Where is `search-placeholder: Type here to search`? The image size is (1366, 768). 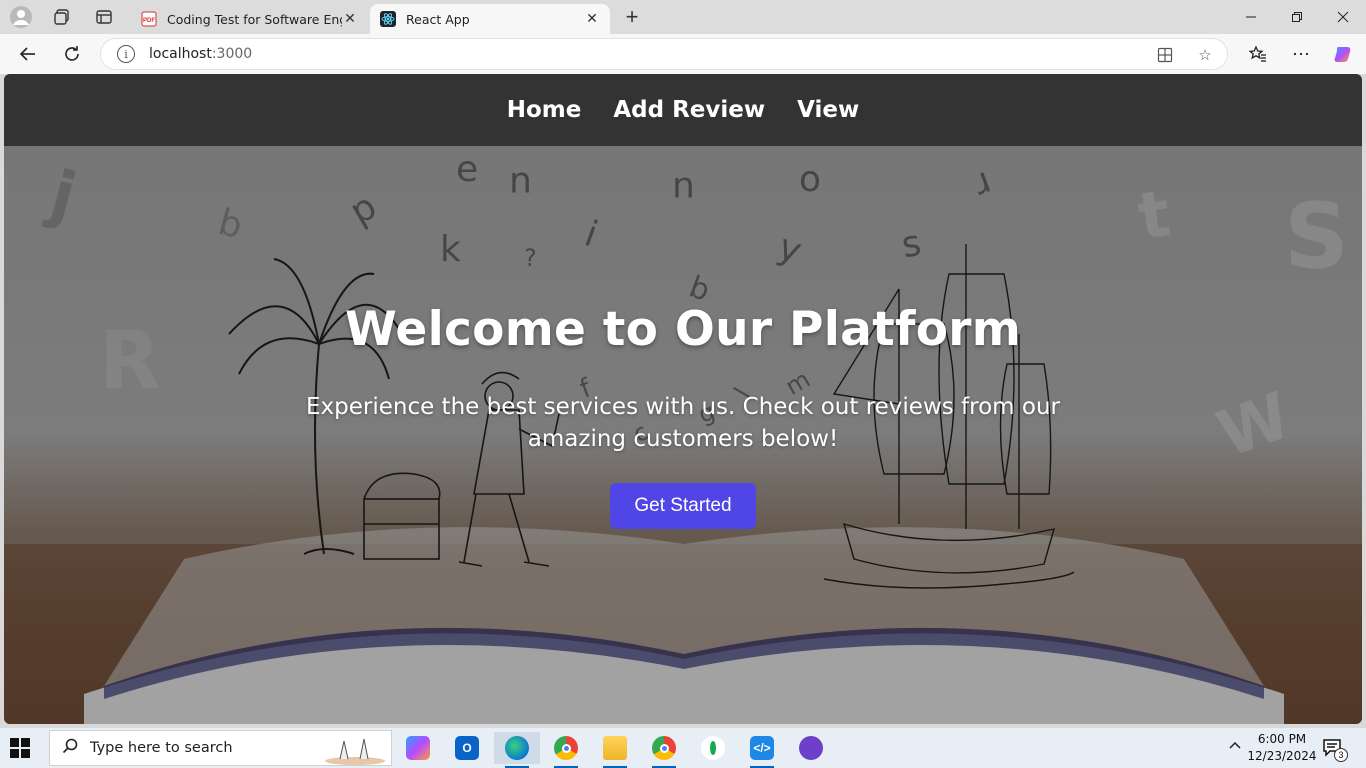 search-placeholder: Type here to search is located at coordinates (161, 748).